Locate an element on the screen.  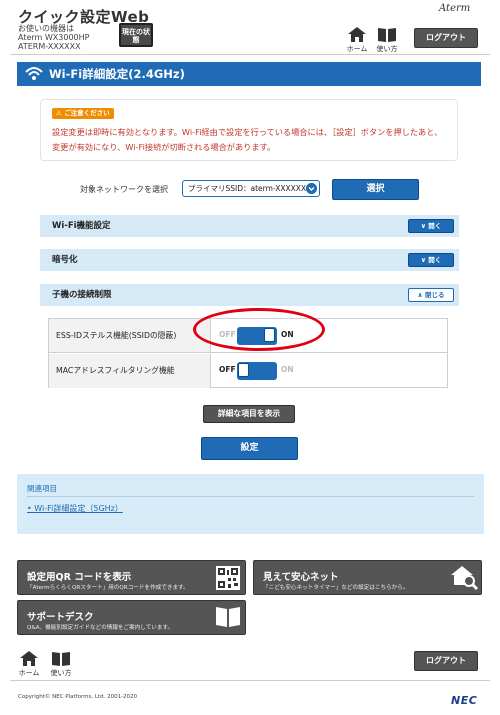
footer-help-link: 使い方 is located at coordinates (61, 664).